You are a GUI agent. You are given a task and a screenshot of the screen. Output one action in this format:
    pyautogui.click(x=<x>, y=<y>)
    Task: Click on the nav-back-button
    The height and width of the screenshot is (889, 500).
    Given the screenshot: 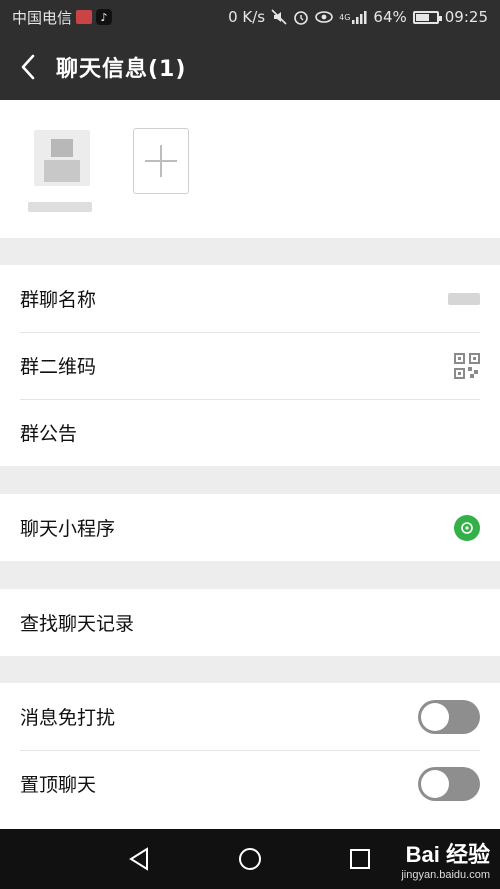 What is the action you would take?
    pyautogui.click(x=139, y=861)
    